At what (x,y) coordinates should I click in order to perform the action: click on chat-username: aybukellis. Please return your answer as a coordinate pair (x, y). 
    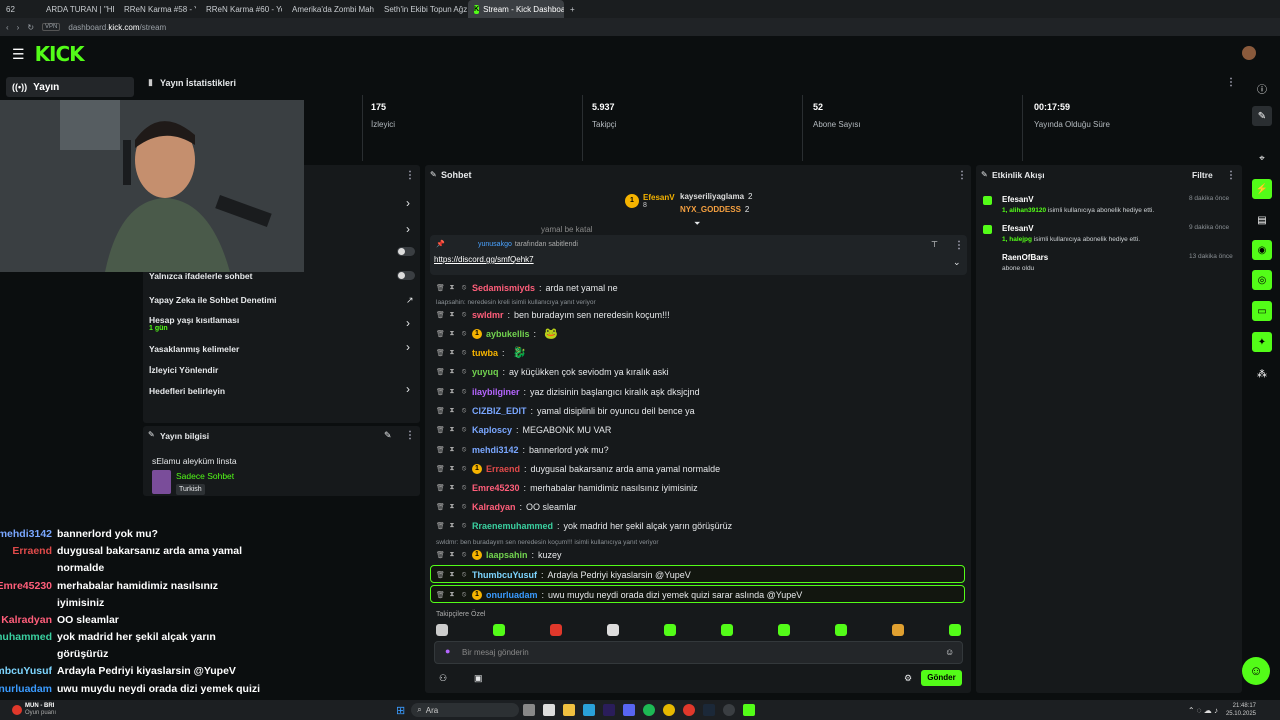
    Looking at the image, I should click on (508, 334).